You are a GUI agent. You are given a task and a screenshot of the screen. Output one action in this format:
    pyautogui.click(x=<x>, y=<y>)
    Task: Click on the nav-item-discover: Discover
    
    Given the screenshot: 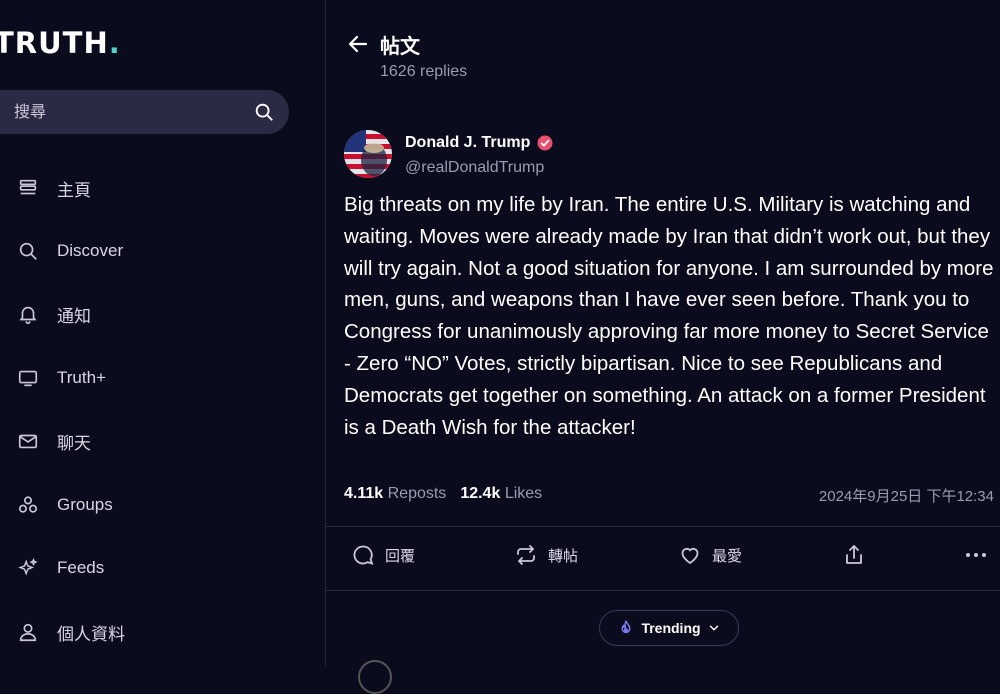 What is the action you would take?
    pyautogui.click(x=69, y=251)
    